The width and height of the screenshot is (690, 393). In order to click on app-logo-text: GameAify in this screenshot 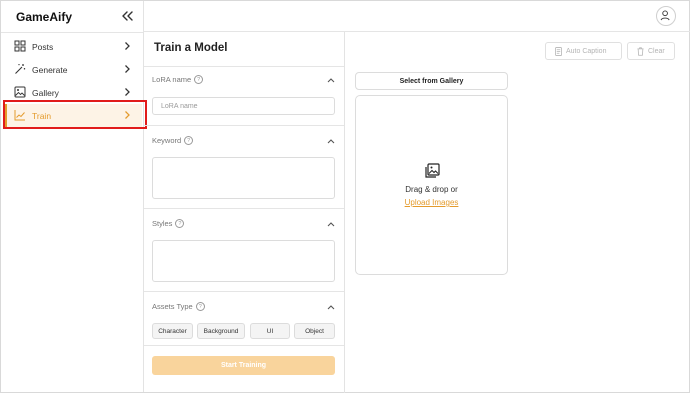, I will do `click(44, 17)`.